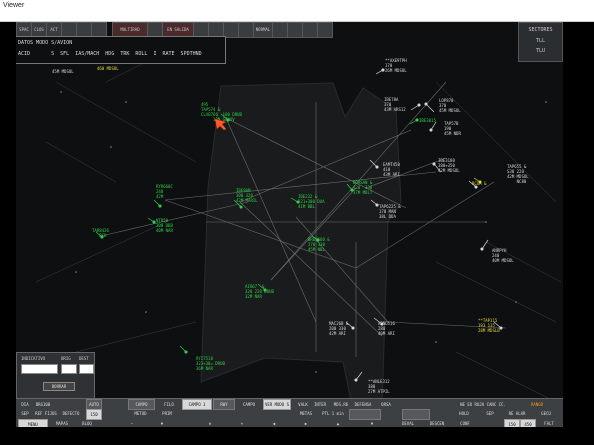 The width and height of the screenshot is (594, 445). I want to click on orsa-button: ORSA, so click(386, 404).